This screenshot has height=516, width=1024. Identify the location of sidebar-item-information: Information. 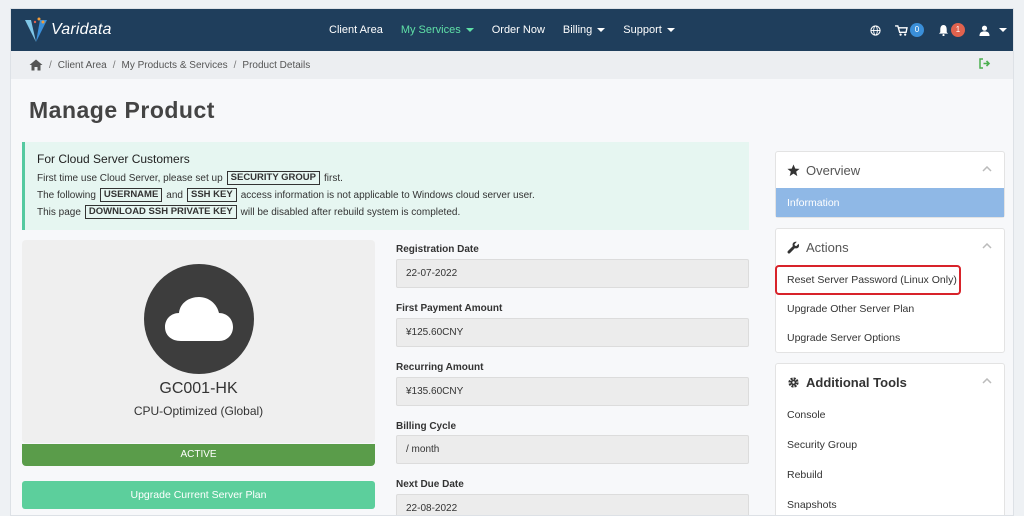
(890, 202).